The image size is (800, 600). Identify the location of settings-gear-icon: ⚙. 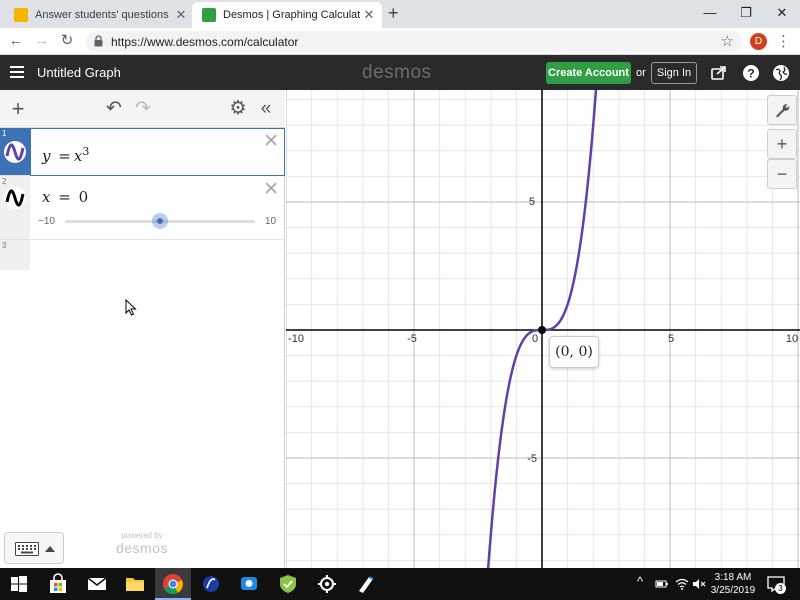
(238, 109).